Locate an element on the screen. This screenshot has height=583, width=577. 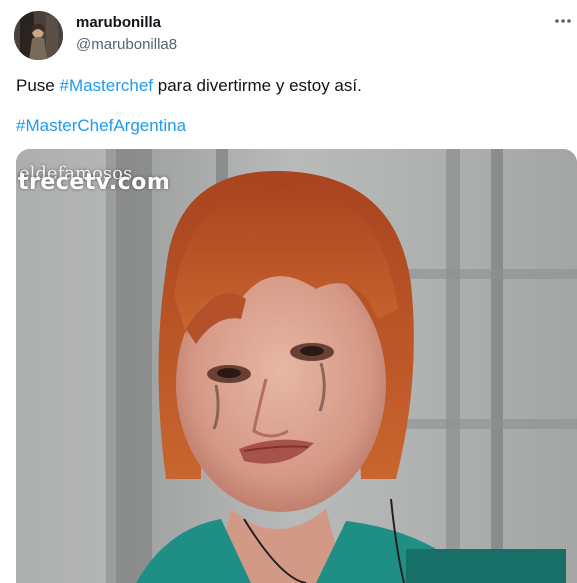
user-handle: @marubonilla8 is located at coordinates (126, 44).